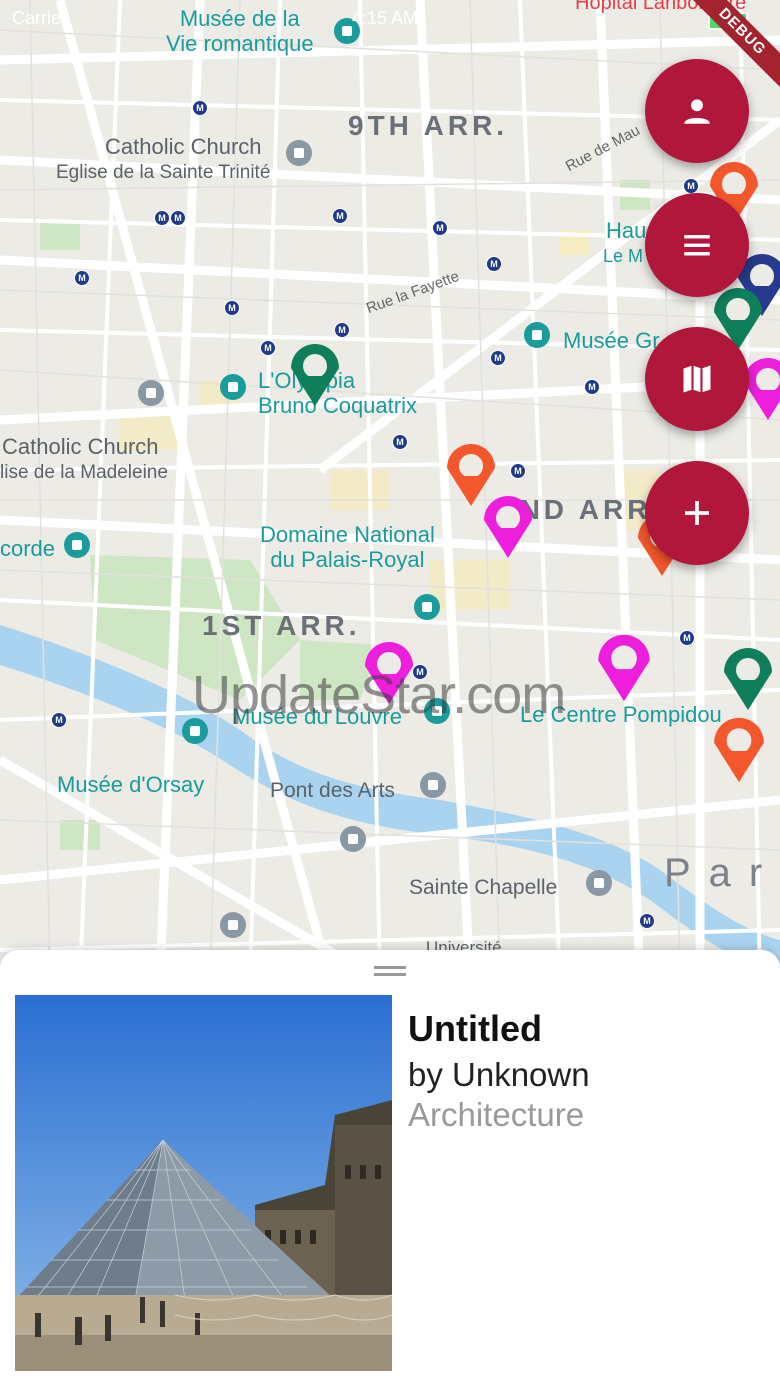 This screenshot has width=780, height=1387. I want to click on map-label-catholic-church-madeleine: Catholic Church, so click(80, 446).